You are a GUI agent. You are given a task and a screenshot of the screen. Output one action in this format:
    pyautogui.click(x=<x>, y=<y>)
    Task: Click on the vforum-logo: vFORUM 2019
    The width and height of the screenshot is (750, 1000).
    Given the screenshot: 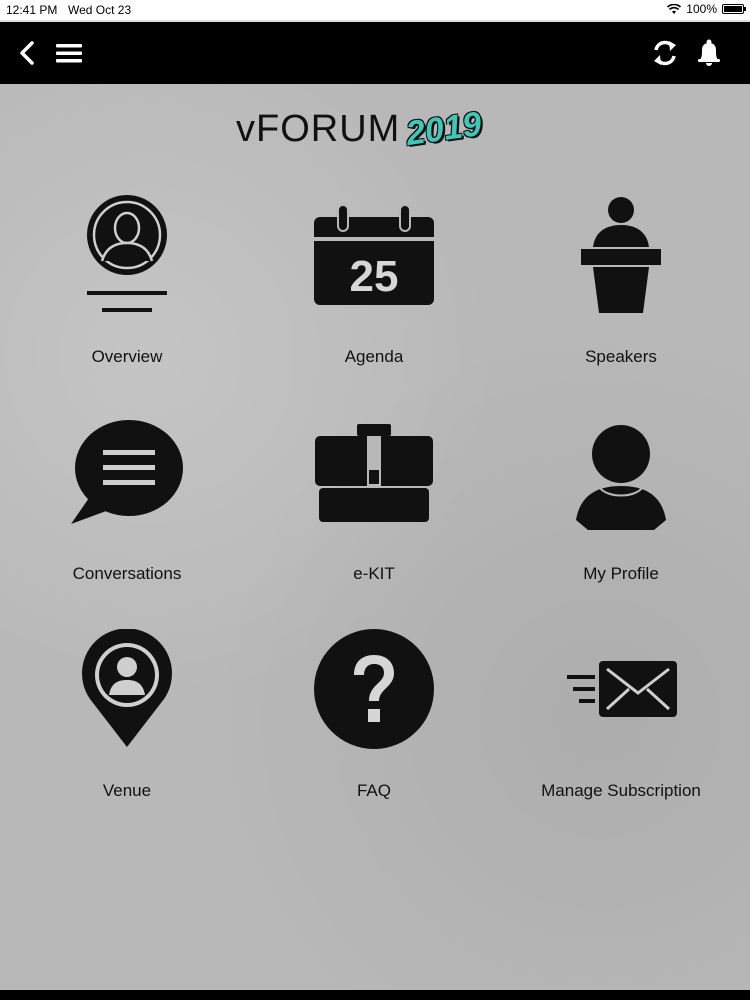 What is the action you would take?
    pyautogui.click(x=376, y=129)
    